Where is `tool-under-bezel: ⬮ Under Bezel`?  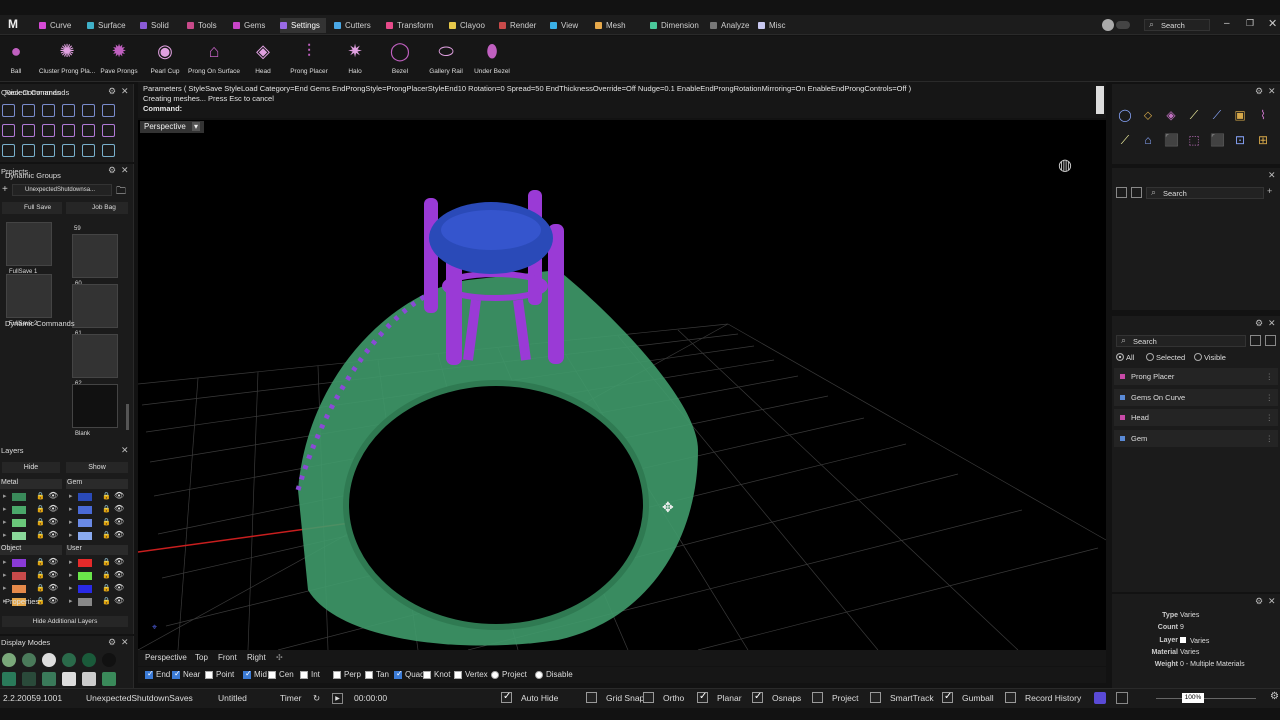 tool-under-bezel: ⬮ Under Bezel is located at coordinates (492, 58).